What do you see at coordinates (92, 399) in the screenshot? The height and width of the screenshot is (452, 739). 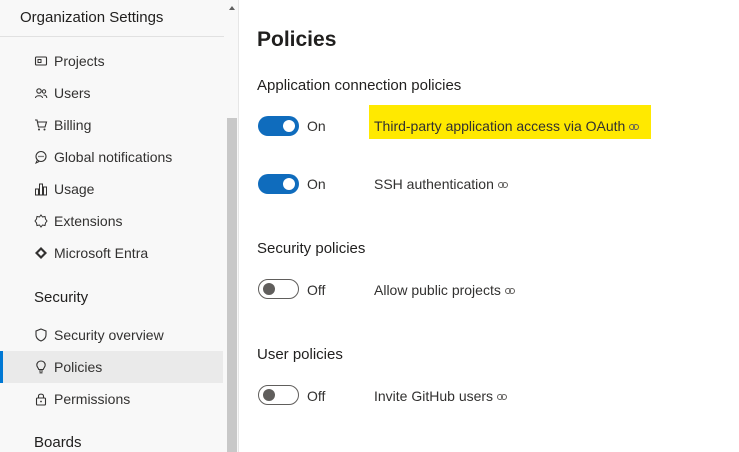 I see `sidebar-item-label: Permissions` at bounding box center [92, 399].